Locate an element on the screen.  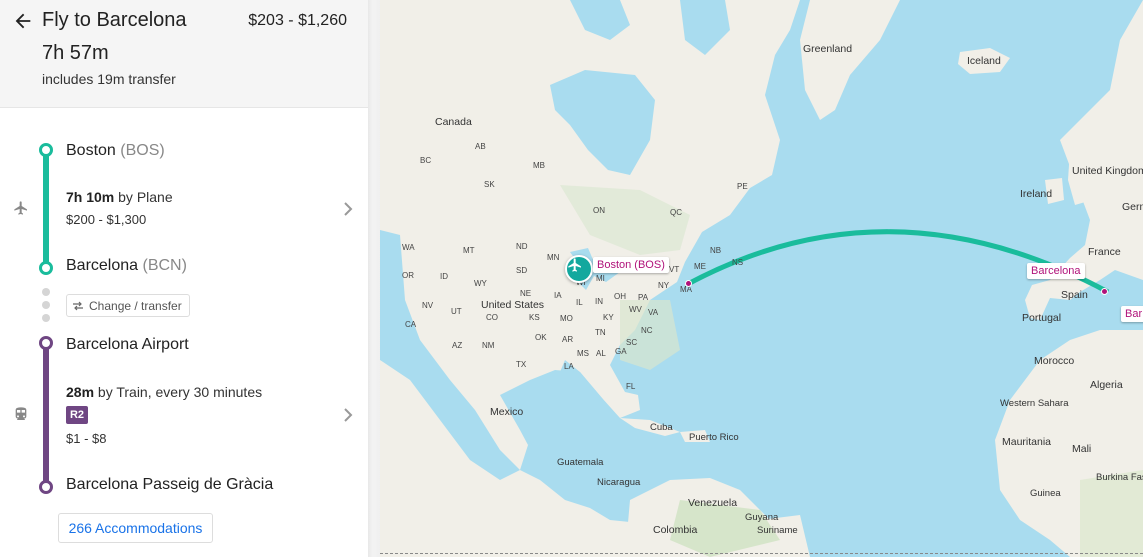
map-label-state: OR is located at coordinates (408, 275).